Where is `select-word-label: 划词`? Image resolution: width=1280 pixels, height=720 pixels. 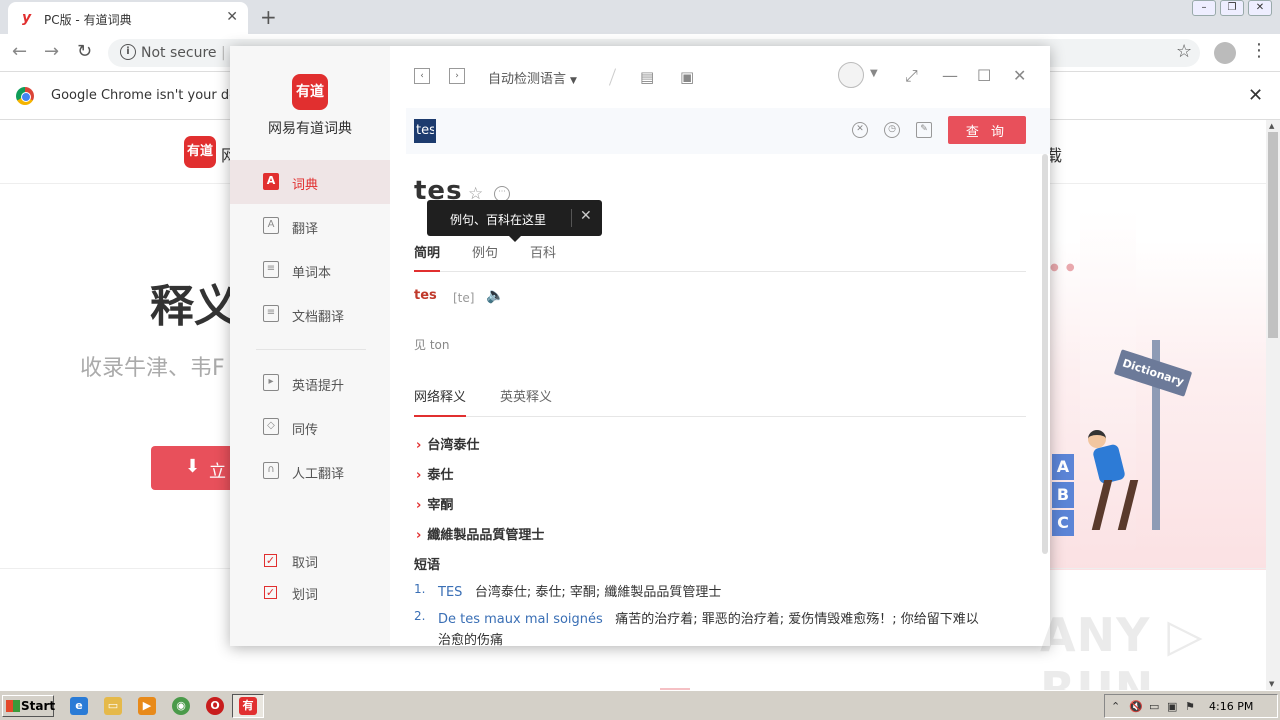
select-word-label: 划词 is located at coordinates (305, 595).